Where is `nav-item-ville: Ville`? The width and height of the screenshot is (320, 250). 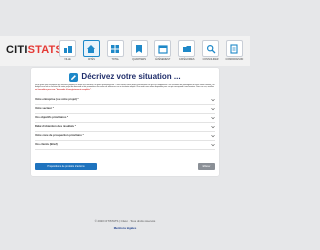 nav-item-ville: Ville is located at coordinates (67, 52).